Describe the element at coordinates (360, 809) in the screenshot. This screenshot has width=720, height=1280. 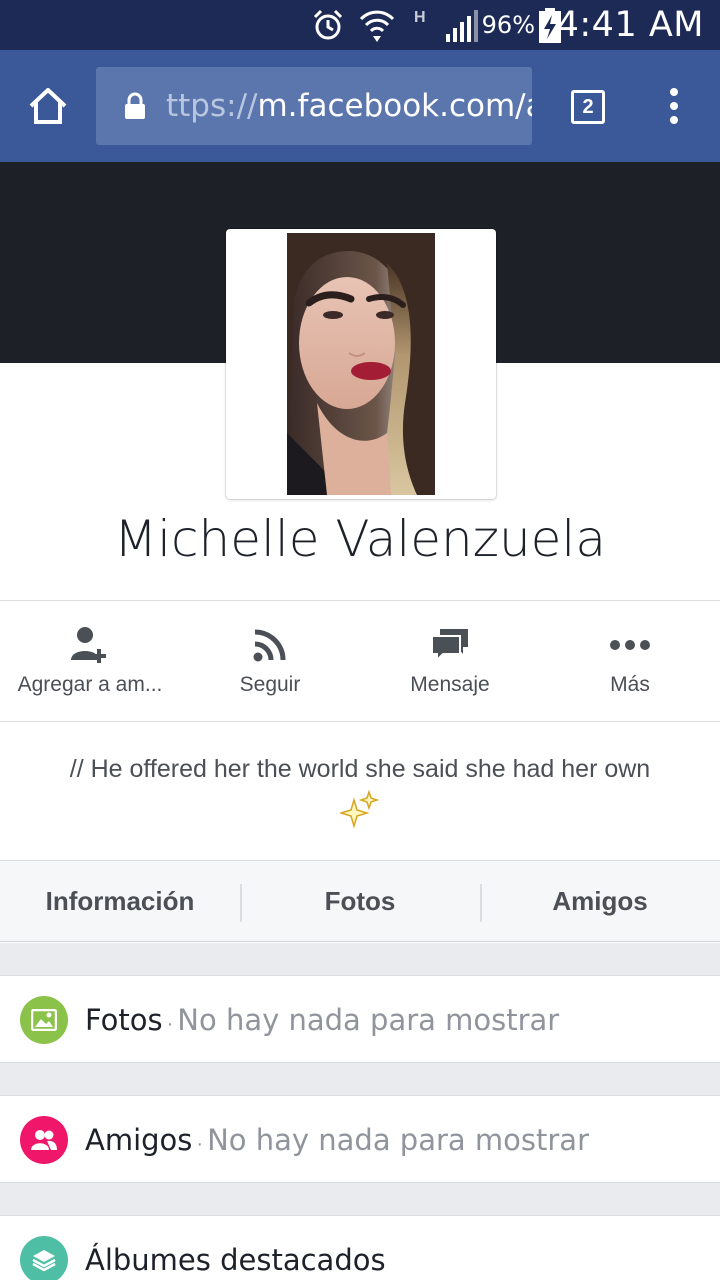
I see `sparkles-icon` at that location.